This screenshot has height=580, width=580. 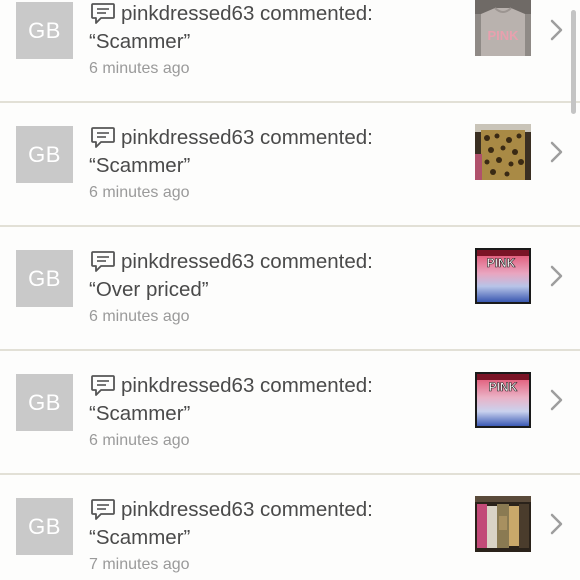 What do you see at coordinates (149, 289) in the screenshot?
I see `comment-text: “Over priced”` at bounding box center [149, 289].